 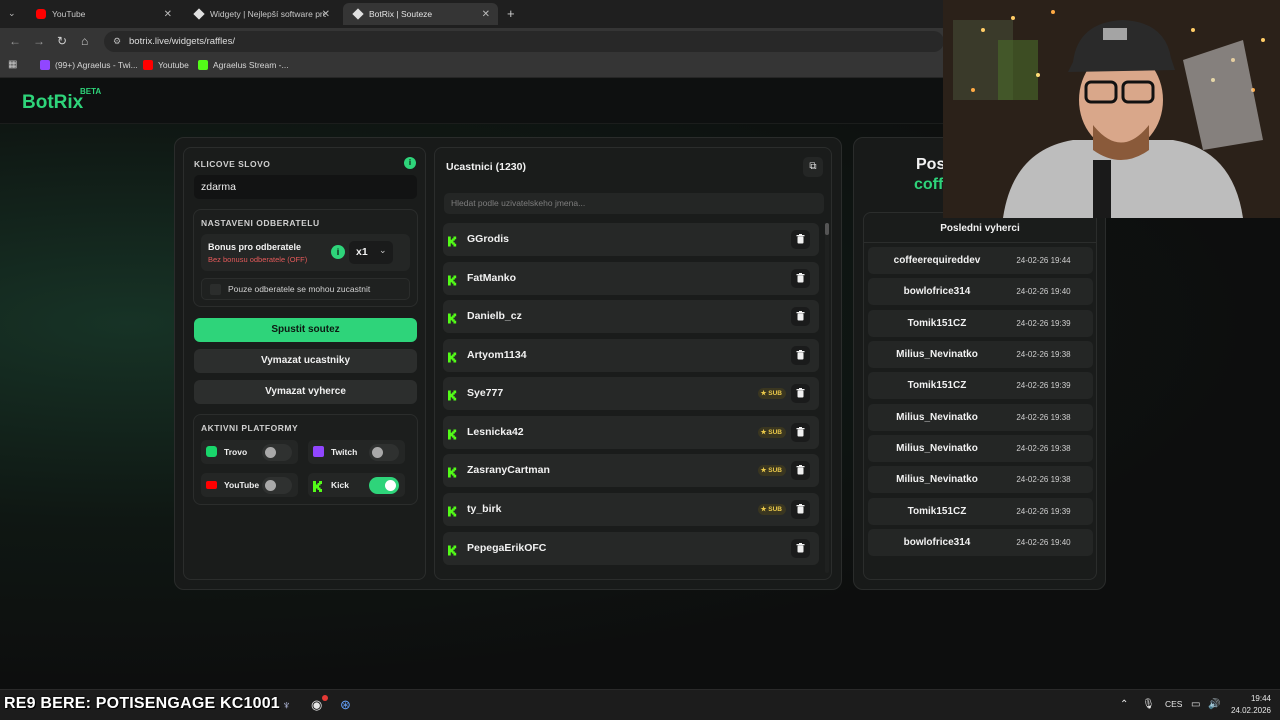 What do you see at coordinates (325, 698) in the screenshot?
I see `notification-dot` at bounding box center [325, 698].